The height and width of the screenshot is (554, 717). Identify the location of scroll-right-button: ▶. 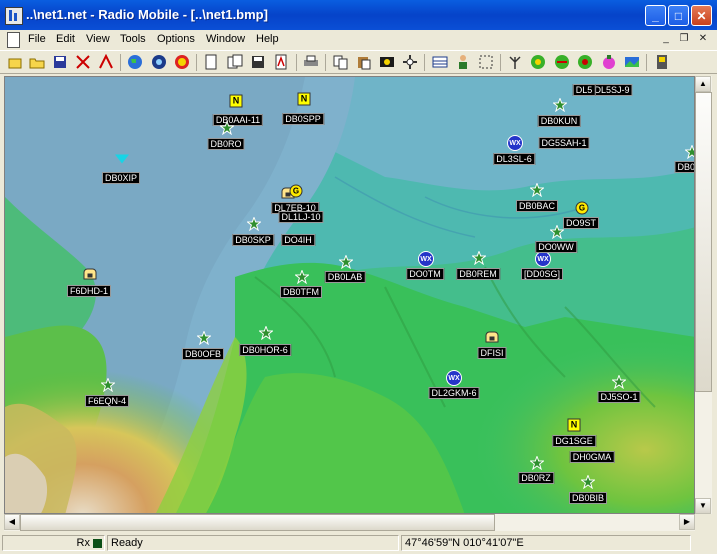
(687, 522).